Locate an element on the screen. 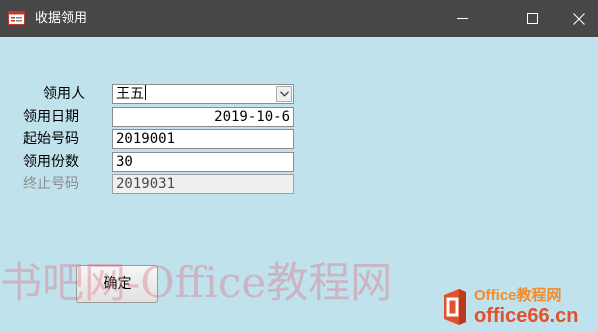 The height and width of the screenshot is (332, 598). logo-domain: office66.cn is located at coordinates (526, 316).